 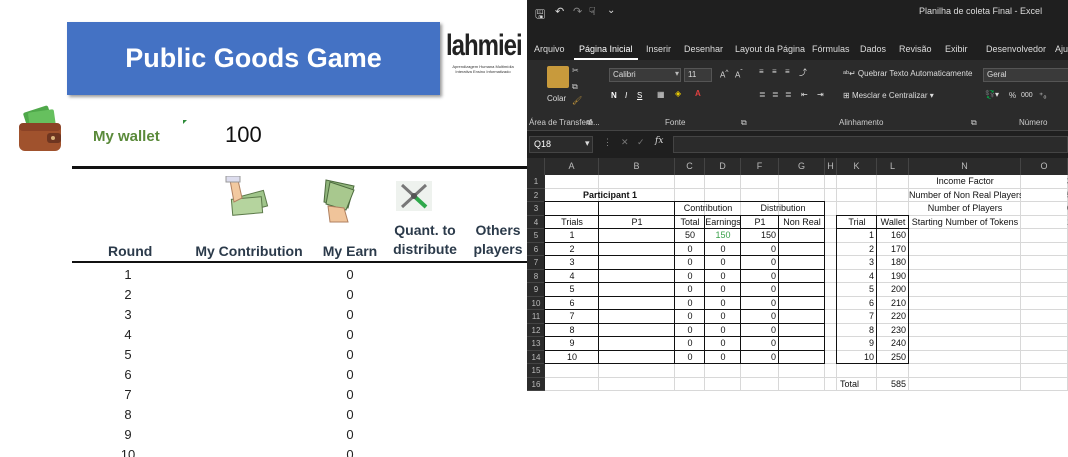 What do you see at coordinates (802, 223) in the screenshot?
I see `cell-non-real: Non Real` at bounding box center [802, 223].